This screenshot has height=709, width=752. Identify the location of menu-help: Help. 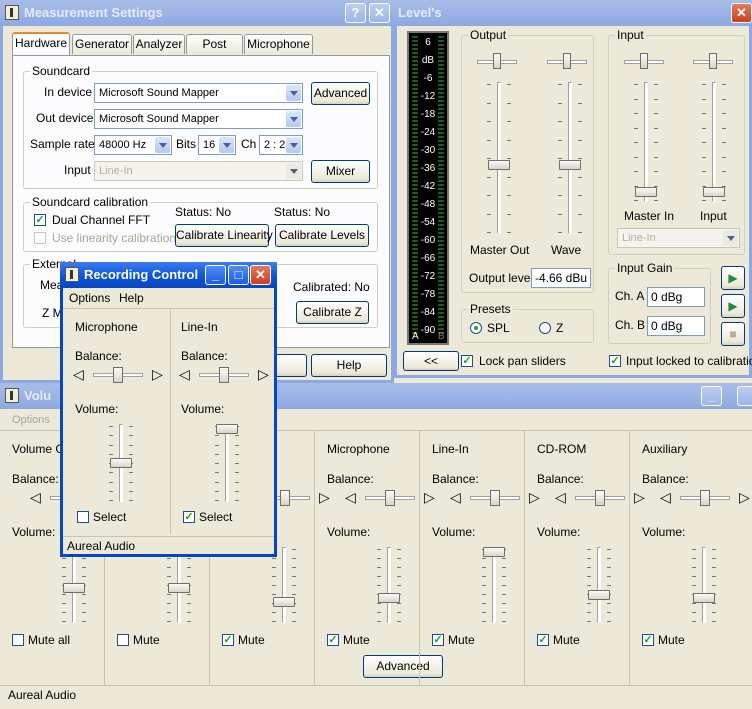
(131, 298).